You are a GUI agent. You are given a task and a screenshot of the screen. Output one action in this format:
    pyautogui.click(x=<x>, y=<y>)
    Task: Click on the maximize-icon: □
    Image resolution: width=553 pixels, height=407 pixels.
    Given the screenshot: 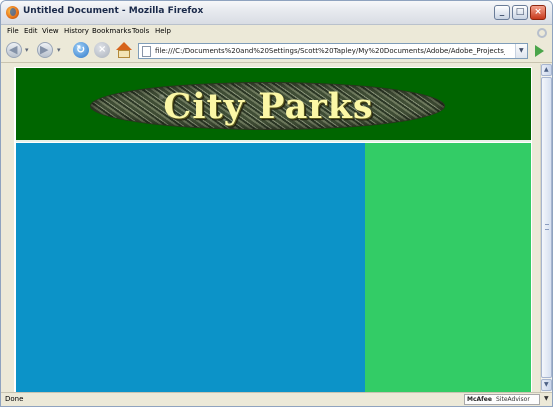 What is the action you would take?
    pyautogui.click(x=520, y=12)
    